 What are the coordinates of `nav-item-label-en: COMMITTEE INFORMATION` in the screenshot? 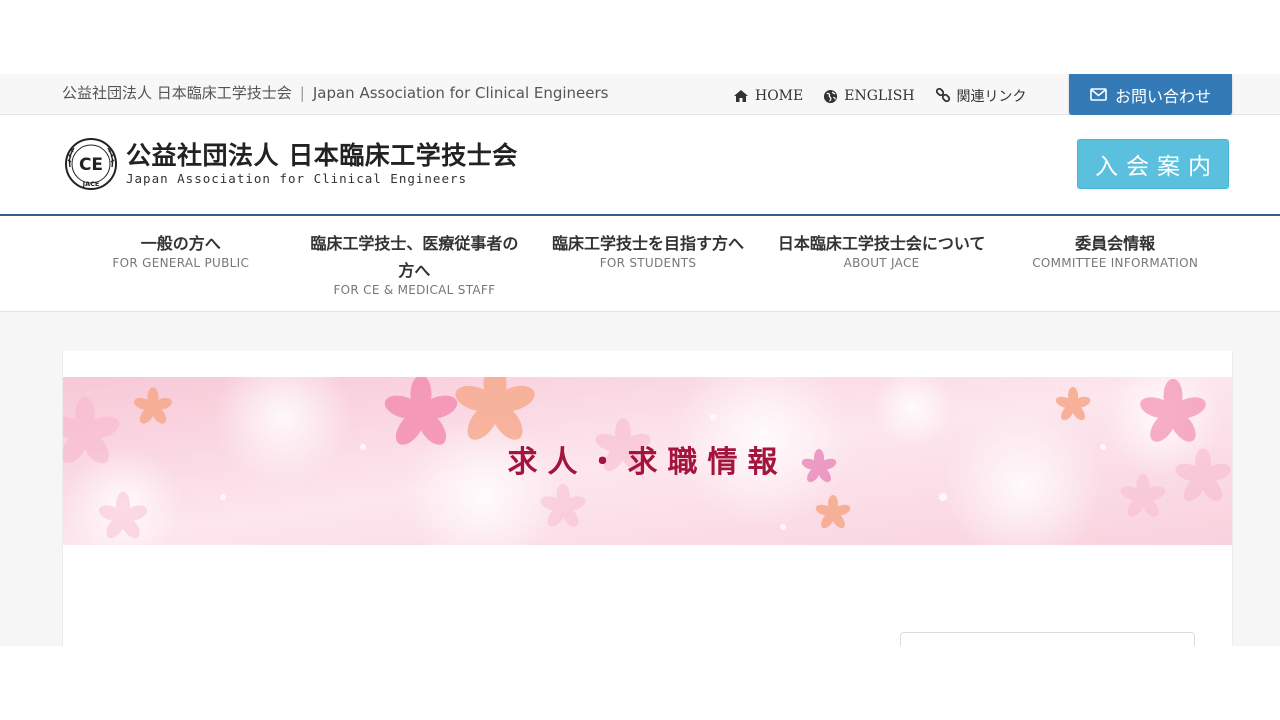 It's located at (1115, 263).